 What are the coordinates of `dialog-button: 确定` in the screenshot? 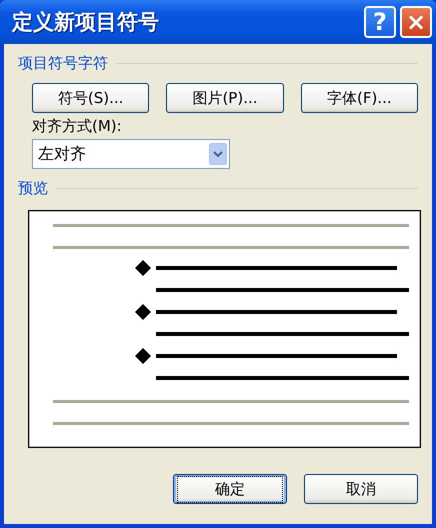 It's located at (230, 489).